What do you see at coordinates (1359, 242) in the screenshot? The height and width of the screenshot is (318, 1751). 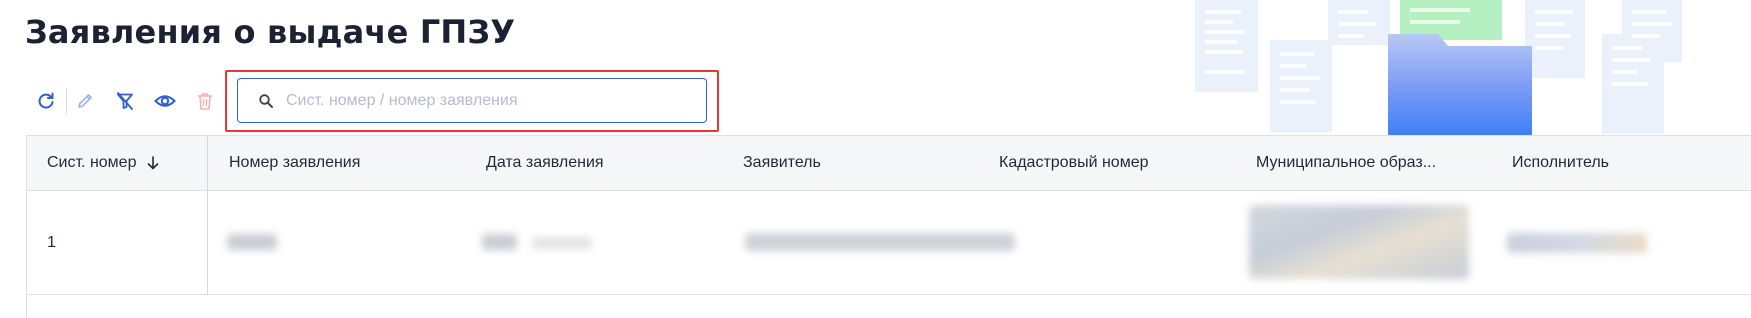 I see `redacted-municipality` at bounding box center [1359, 242].